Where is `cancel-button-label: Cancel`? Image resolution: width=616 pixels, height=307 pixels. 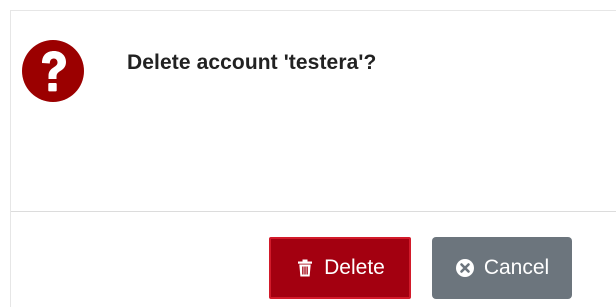
cancel-button-label: Cancel is located at coordinates (516, 267).